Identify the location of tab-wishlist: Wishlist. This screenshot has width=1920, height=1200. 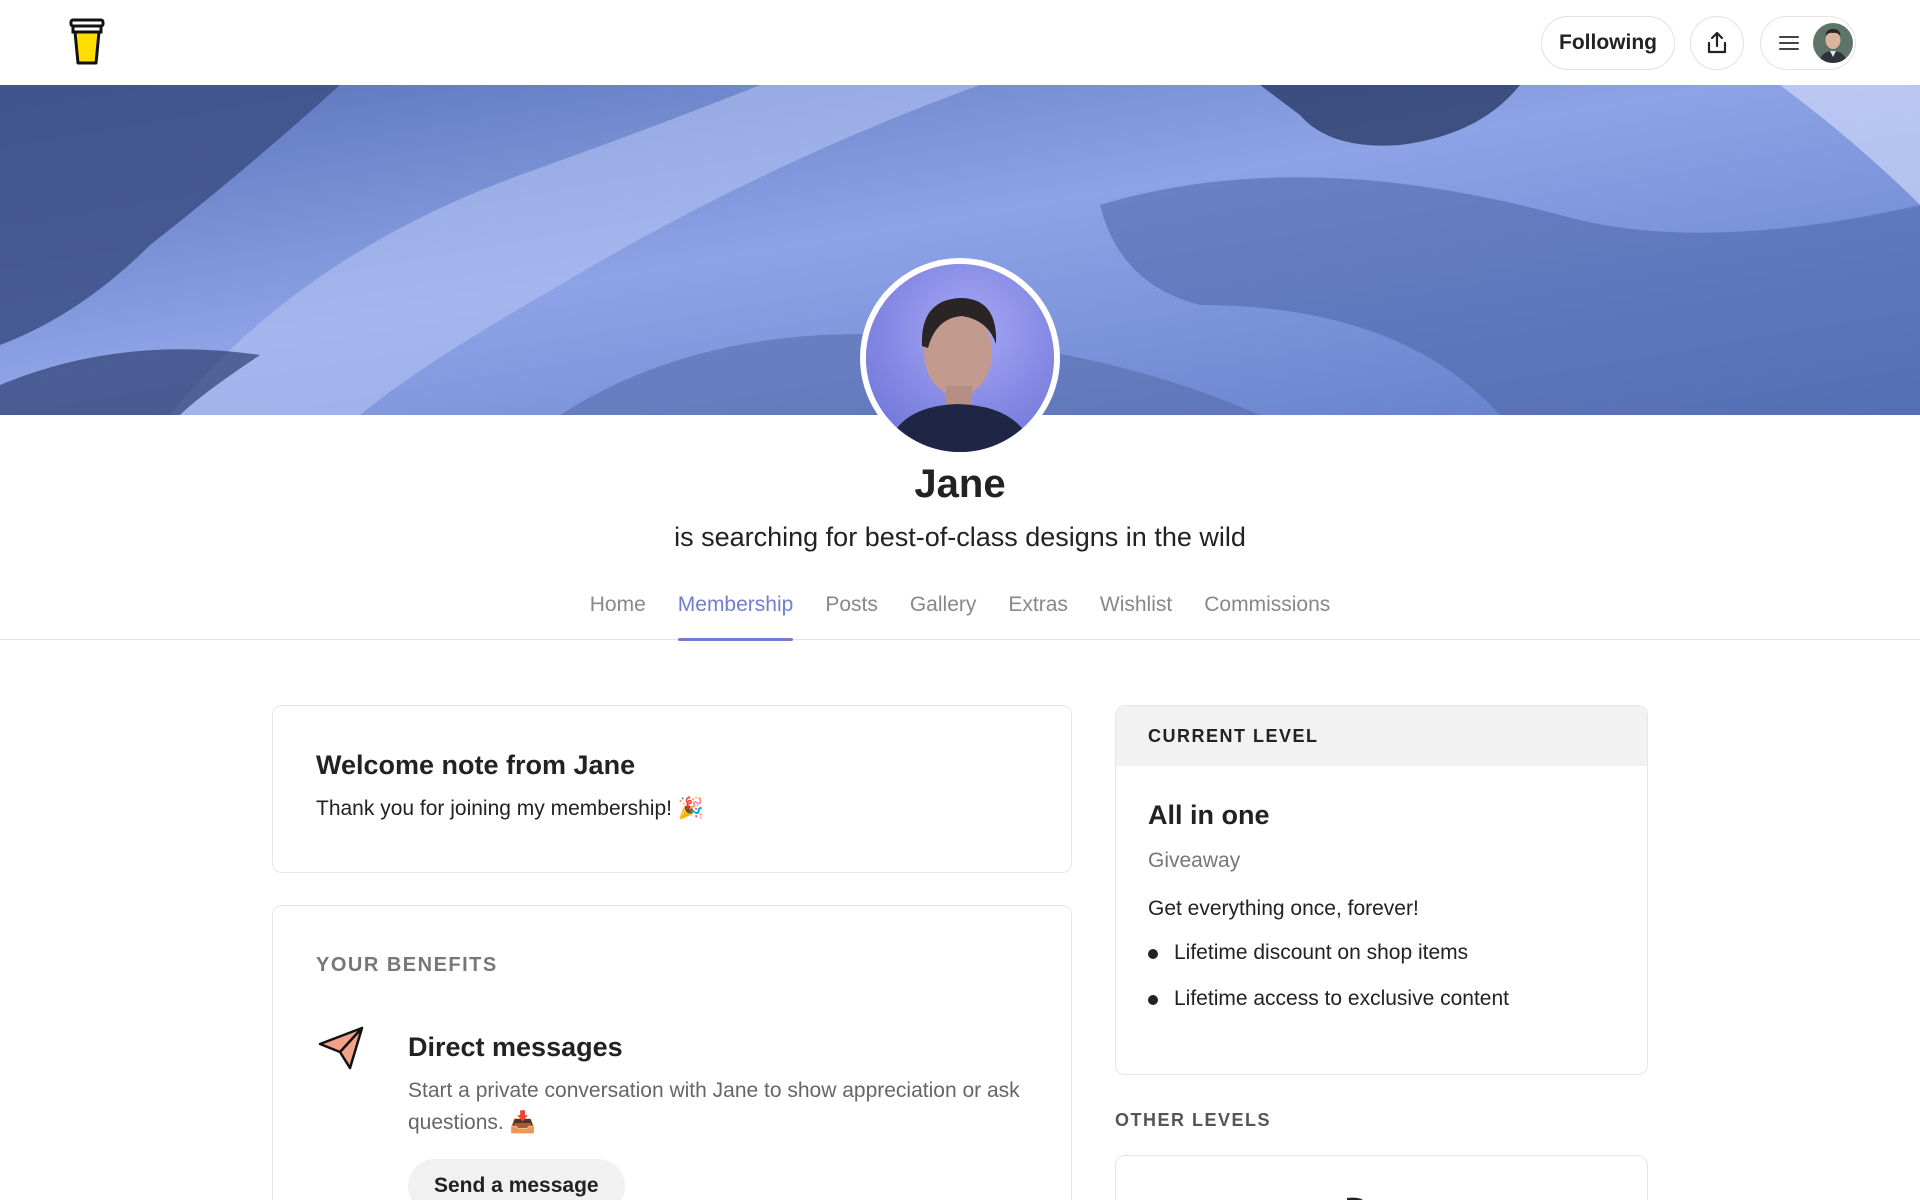
(1136, 613).